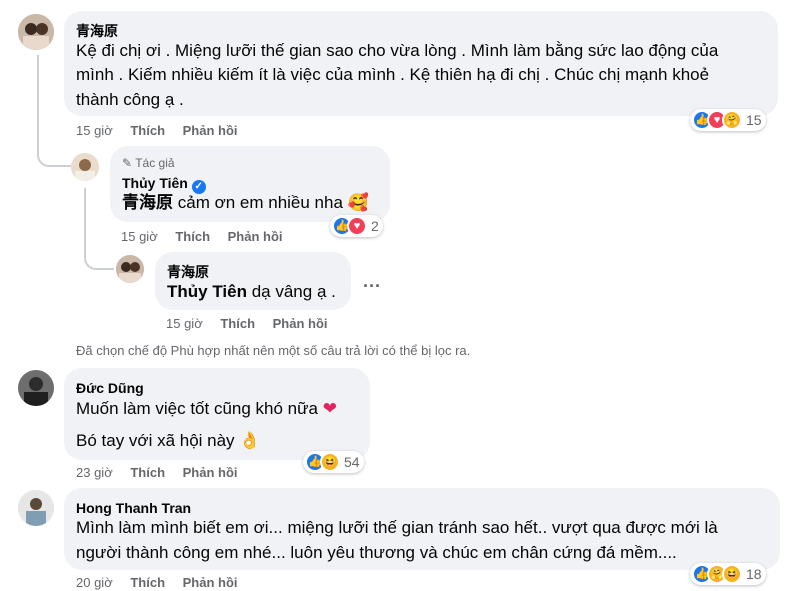 The height and width of the screenshot is (591, 800). I want to click on comment-time: 23 giờ, so click(94, 472).